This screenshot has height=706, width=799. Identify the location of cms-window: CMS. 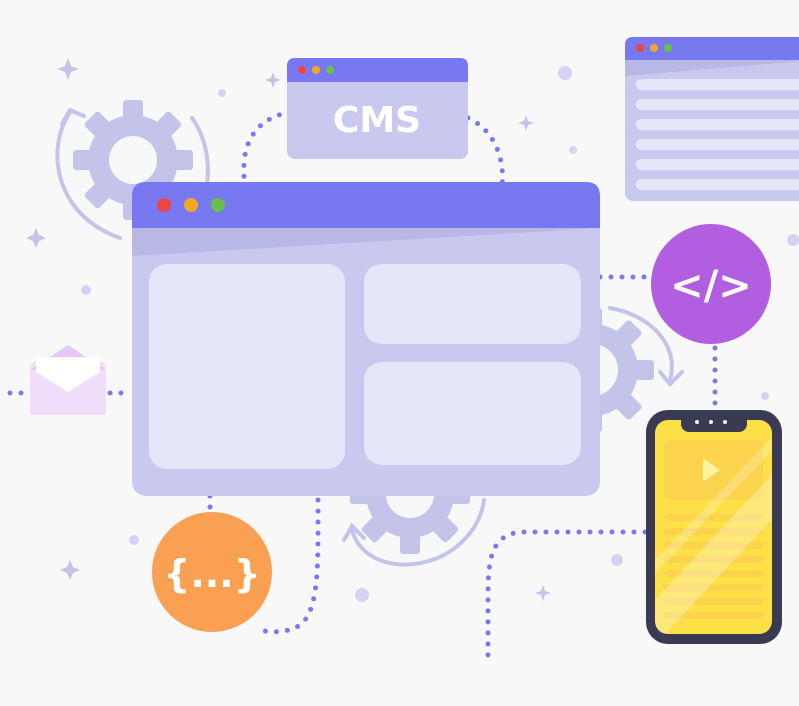
(377, 108).